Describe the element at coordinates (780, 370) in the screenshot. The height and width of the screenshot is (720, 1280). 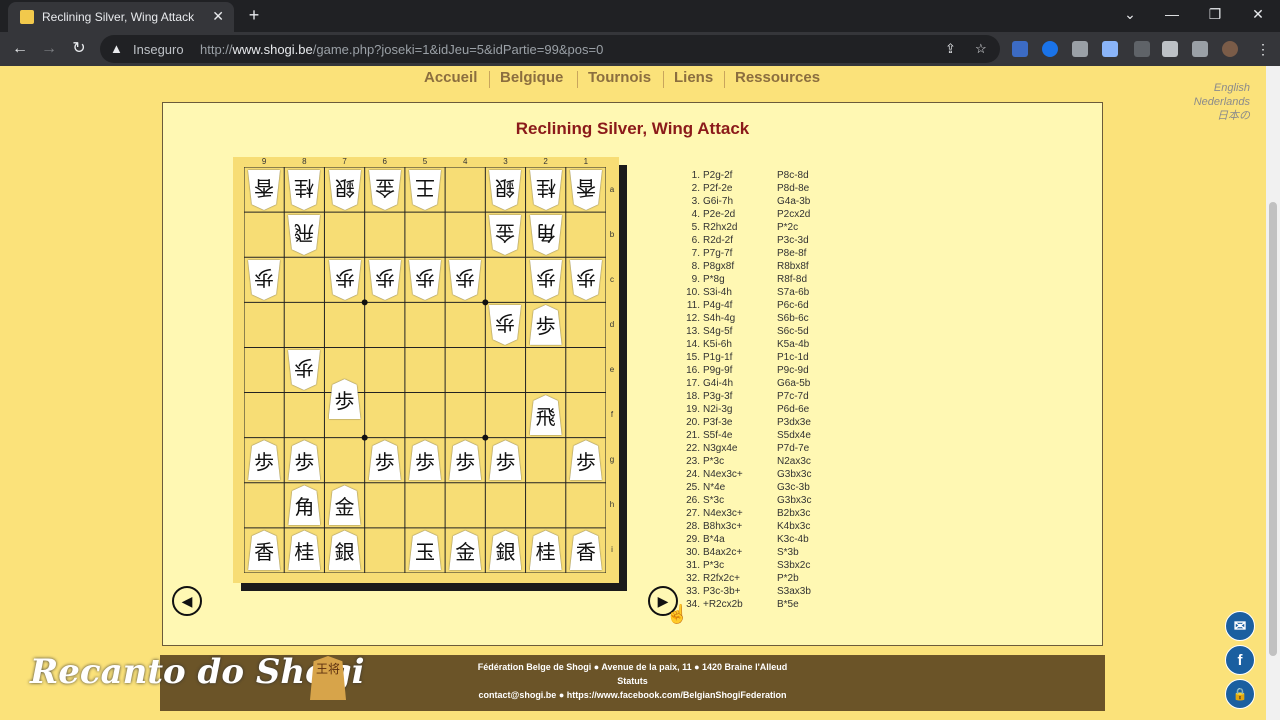
I see `move-row: 16. P9g-9f P9c-9d` at that location.